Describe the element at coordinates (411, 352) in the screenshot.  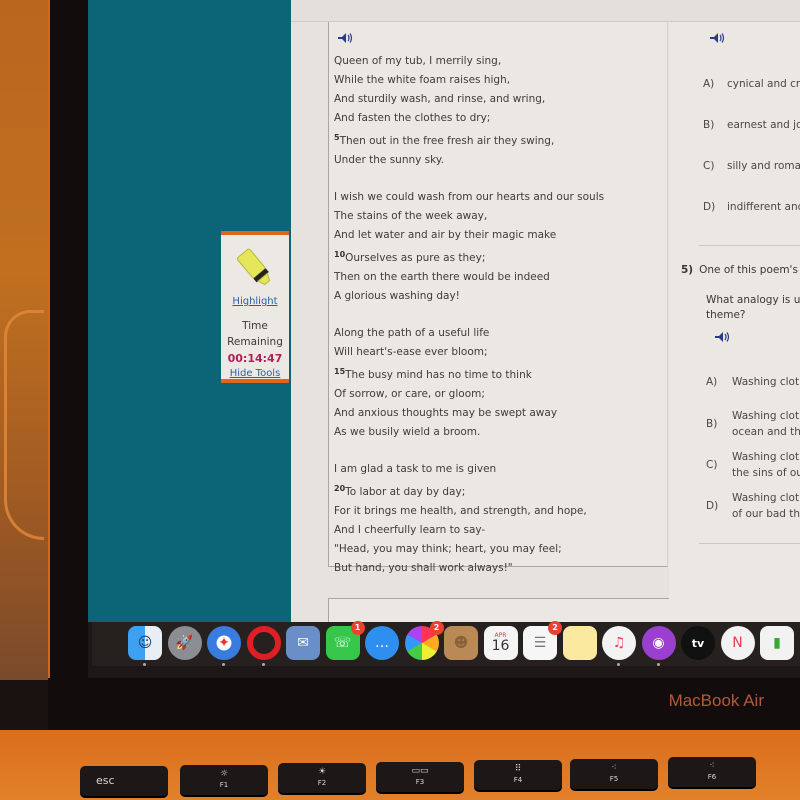
I see `line-text: Will heart's-ease ever bloom;` at that location.